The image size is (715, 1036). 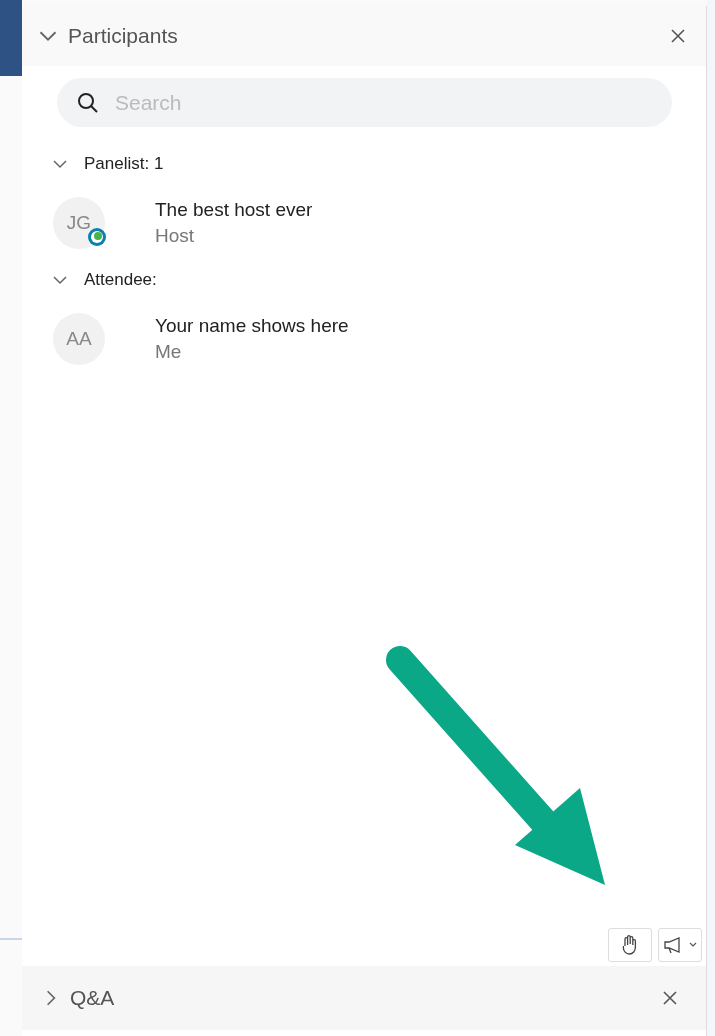 I want to click on group-label: Panelist: 1, so click(x=124, y=164).